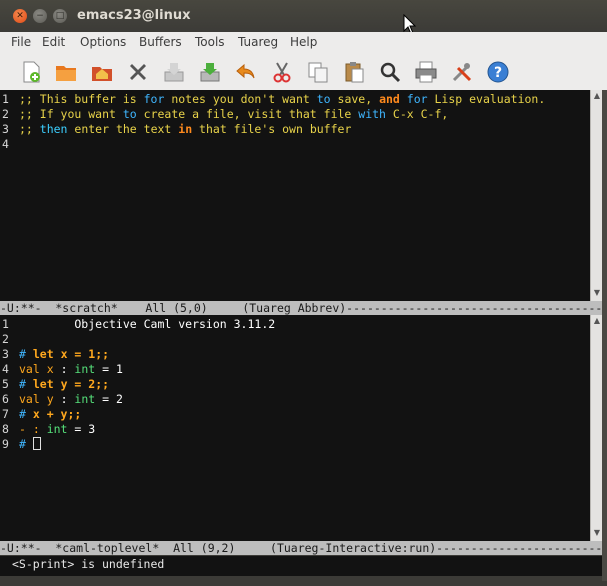 The image size is (607, 586). I want to click on line-content: #, so click(30, 444).